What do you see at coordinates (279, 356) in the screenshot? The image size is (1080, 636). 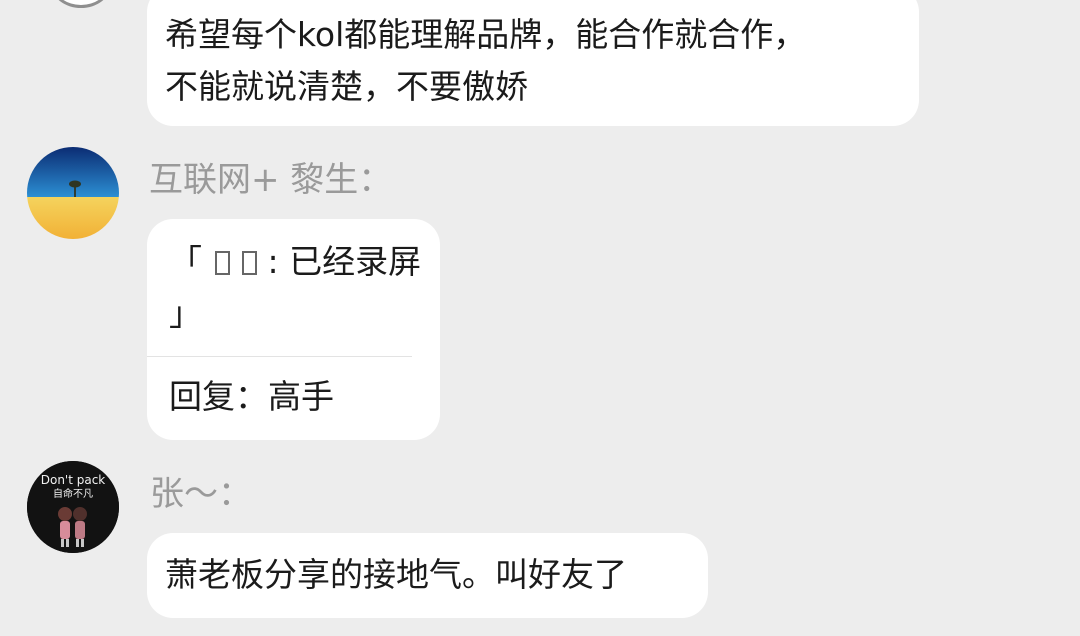 I see `reply-divider` at bounding box center [279, 356].